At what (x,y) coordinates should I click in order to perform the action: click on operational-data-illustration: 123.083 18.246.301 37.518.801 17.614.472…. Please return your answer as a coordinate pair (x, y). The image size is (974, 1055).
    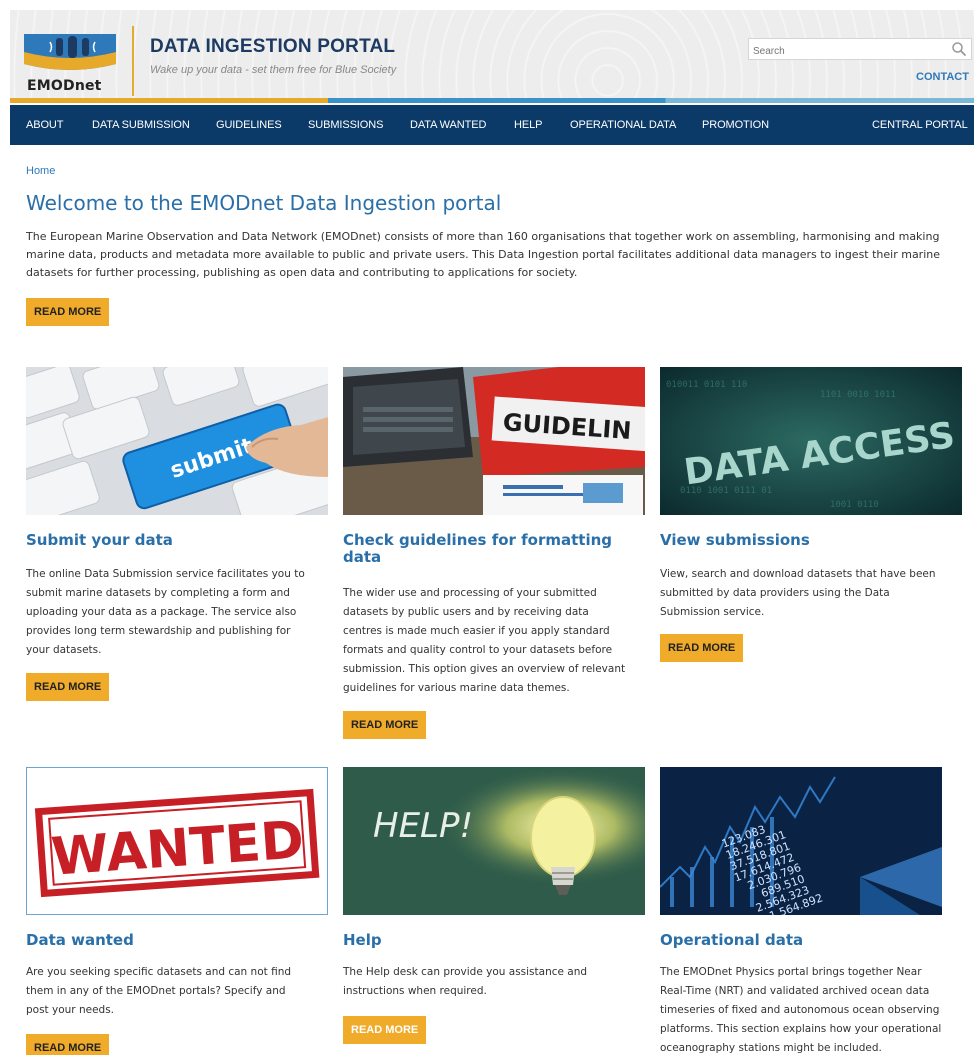
    Looking at the image, I should click on (801, 841).